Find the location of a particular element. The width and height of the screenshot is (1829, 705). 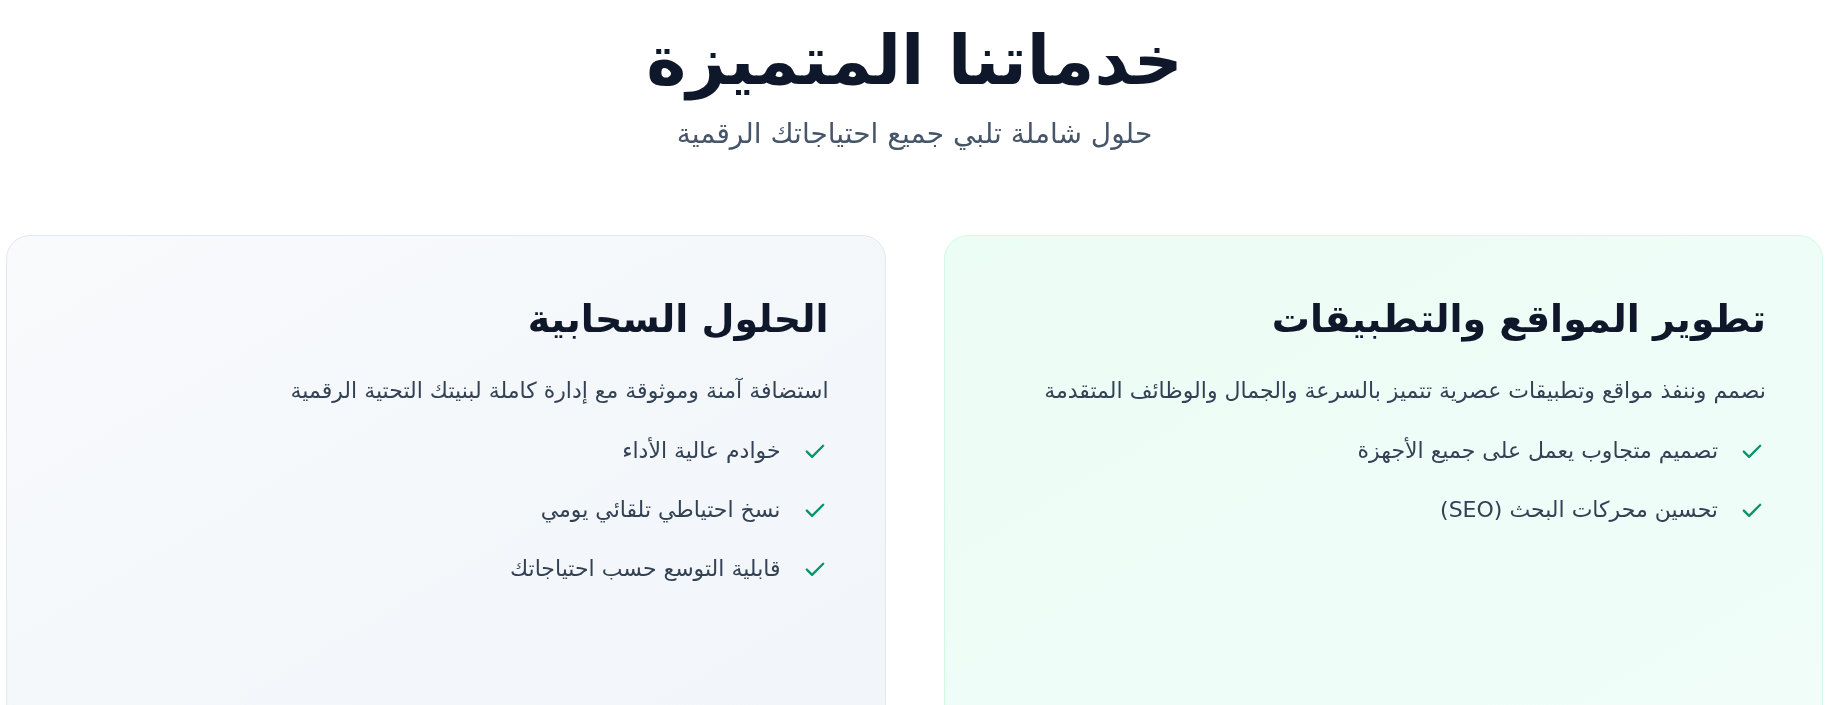

feature-text: خوادم عالية الأداء is located at coordinates (701, 451).